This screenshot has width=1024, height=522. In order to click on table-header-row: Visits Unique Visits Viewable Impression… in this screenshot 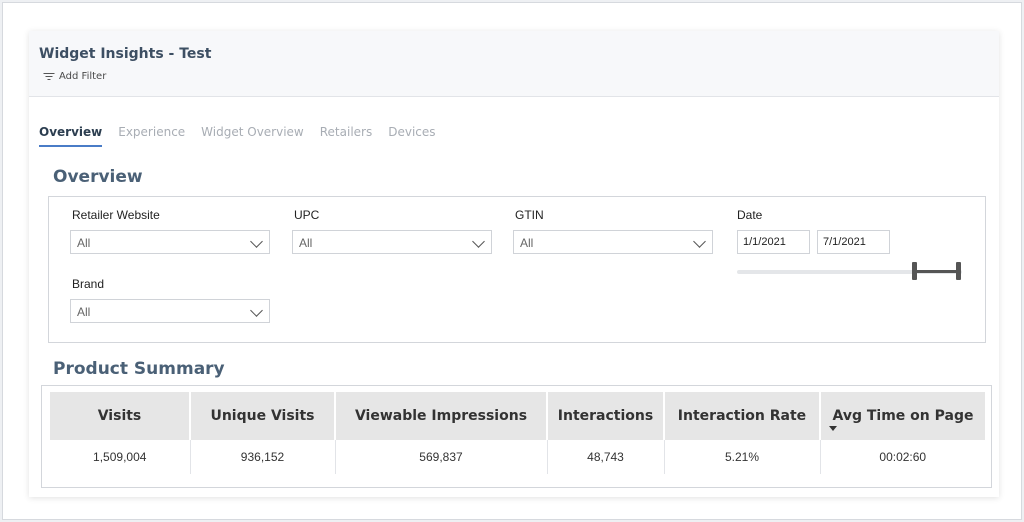, I will do `click(517, 416)`.